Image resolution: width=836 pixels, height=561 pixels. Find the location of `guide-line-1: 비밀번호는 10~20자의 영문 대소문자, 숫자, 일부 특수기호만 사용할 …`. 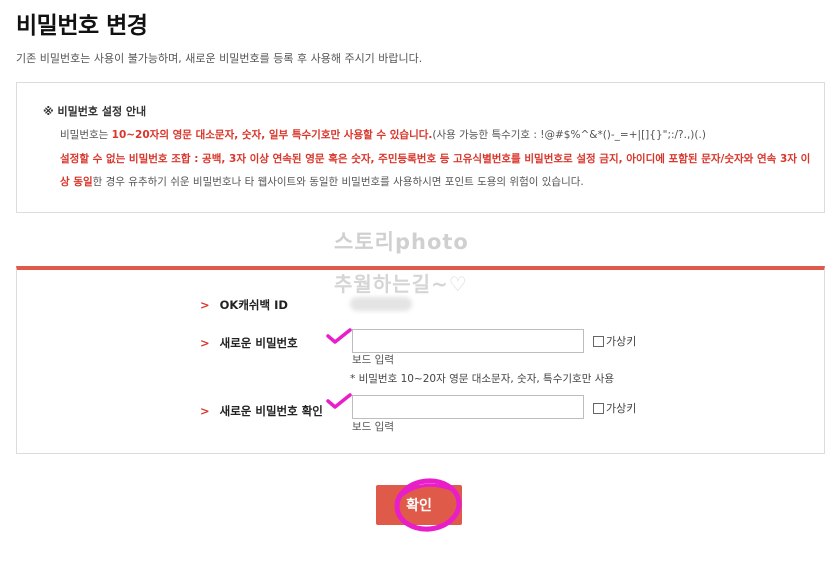

guide-line-1: 비밀번호는 10~20자의 영문 대소문자, 숫자, 일부 특수기호만 사용할 … is located at coordinates (383, 135).